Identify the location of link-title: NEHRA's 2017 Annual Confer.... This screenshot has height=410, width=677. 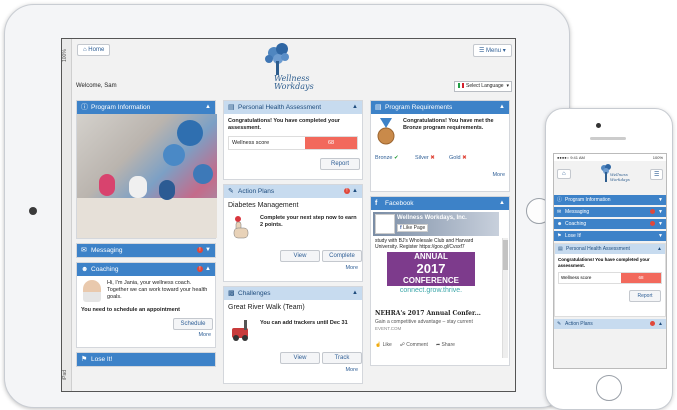
(428, 313).